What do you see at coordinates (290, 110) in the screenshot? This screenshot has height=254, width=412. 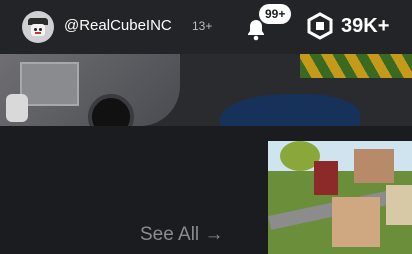 I see `banner-shape` at bounding box center [290, 110].